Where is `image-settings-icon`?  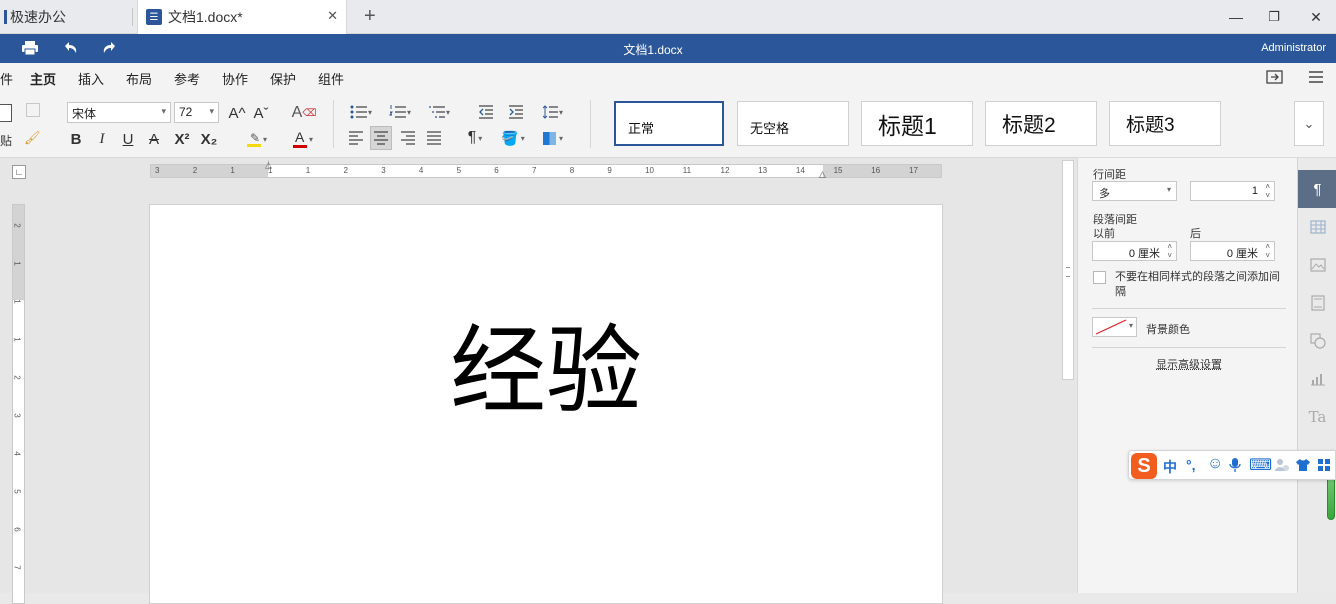 image-settings-icon is located at coordinates (1317, 265).